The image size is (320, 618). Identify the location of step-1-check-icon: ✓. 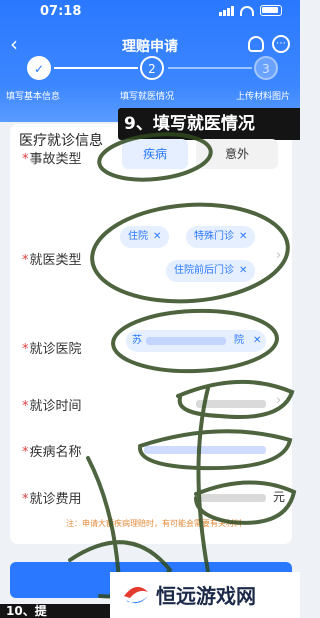
(39, 68).